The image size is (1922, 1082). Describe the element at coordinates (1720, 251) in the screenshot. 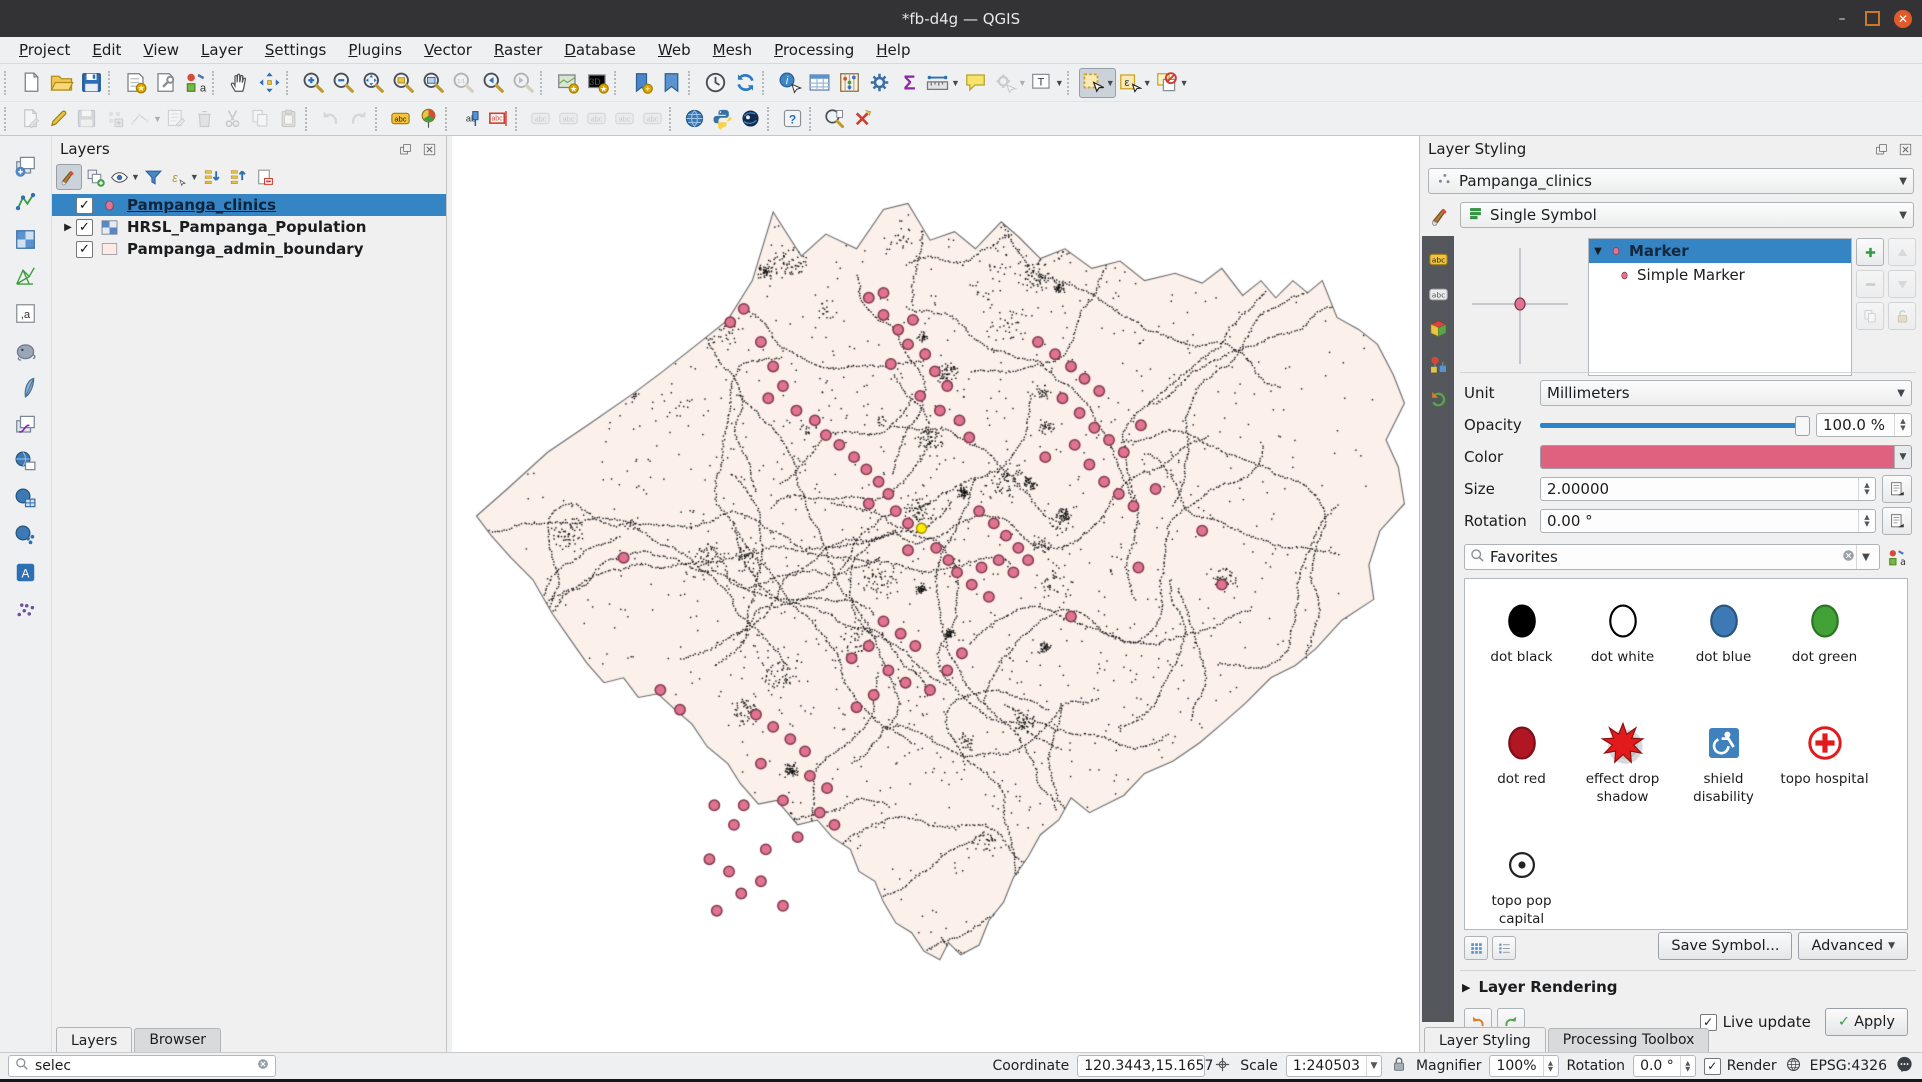

I see `symbol-tree-marker: ▼ Marker` at that location.